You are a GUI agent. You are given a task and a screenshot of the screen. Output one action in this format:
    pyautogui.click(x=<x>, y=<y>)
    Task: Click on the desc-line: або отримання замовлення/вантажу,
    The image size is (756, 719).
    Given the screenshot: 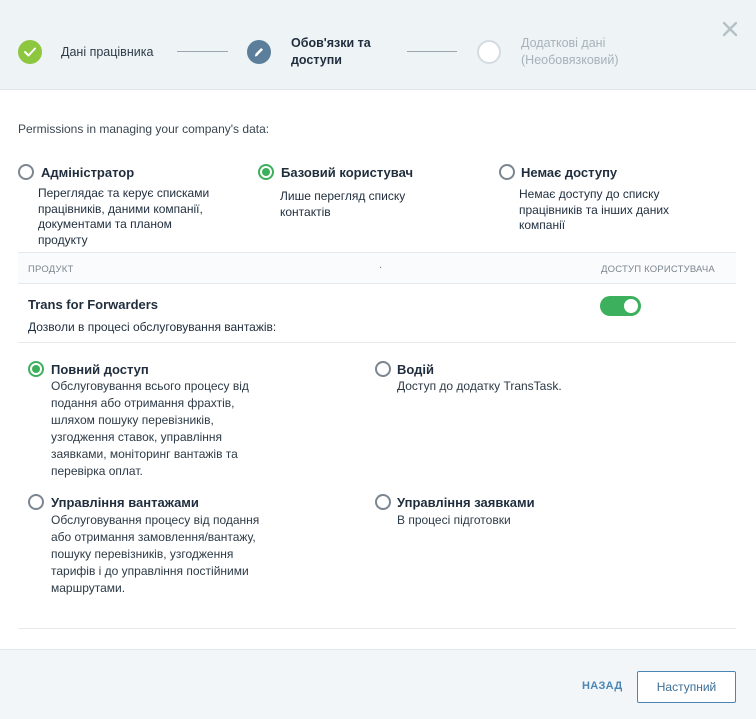 What is the action you would take?
    pyautogui.click(x=153, y=537)
    